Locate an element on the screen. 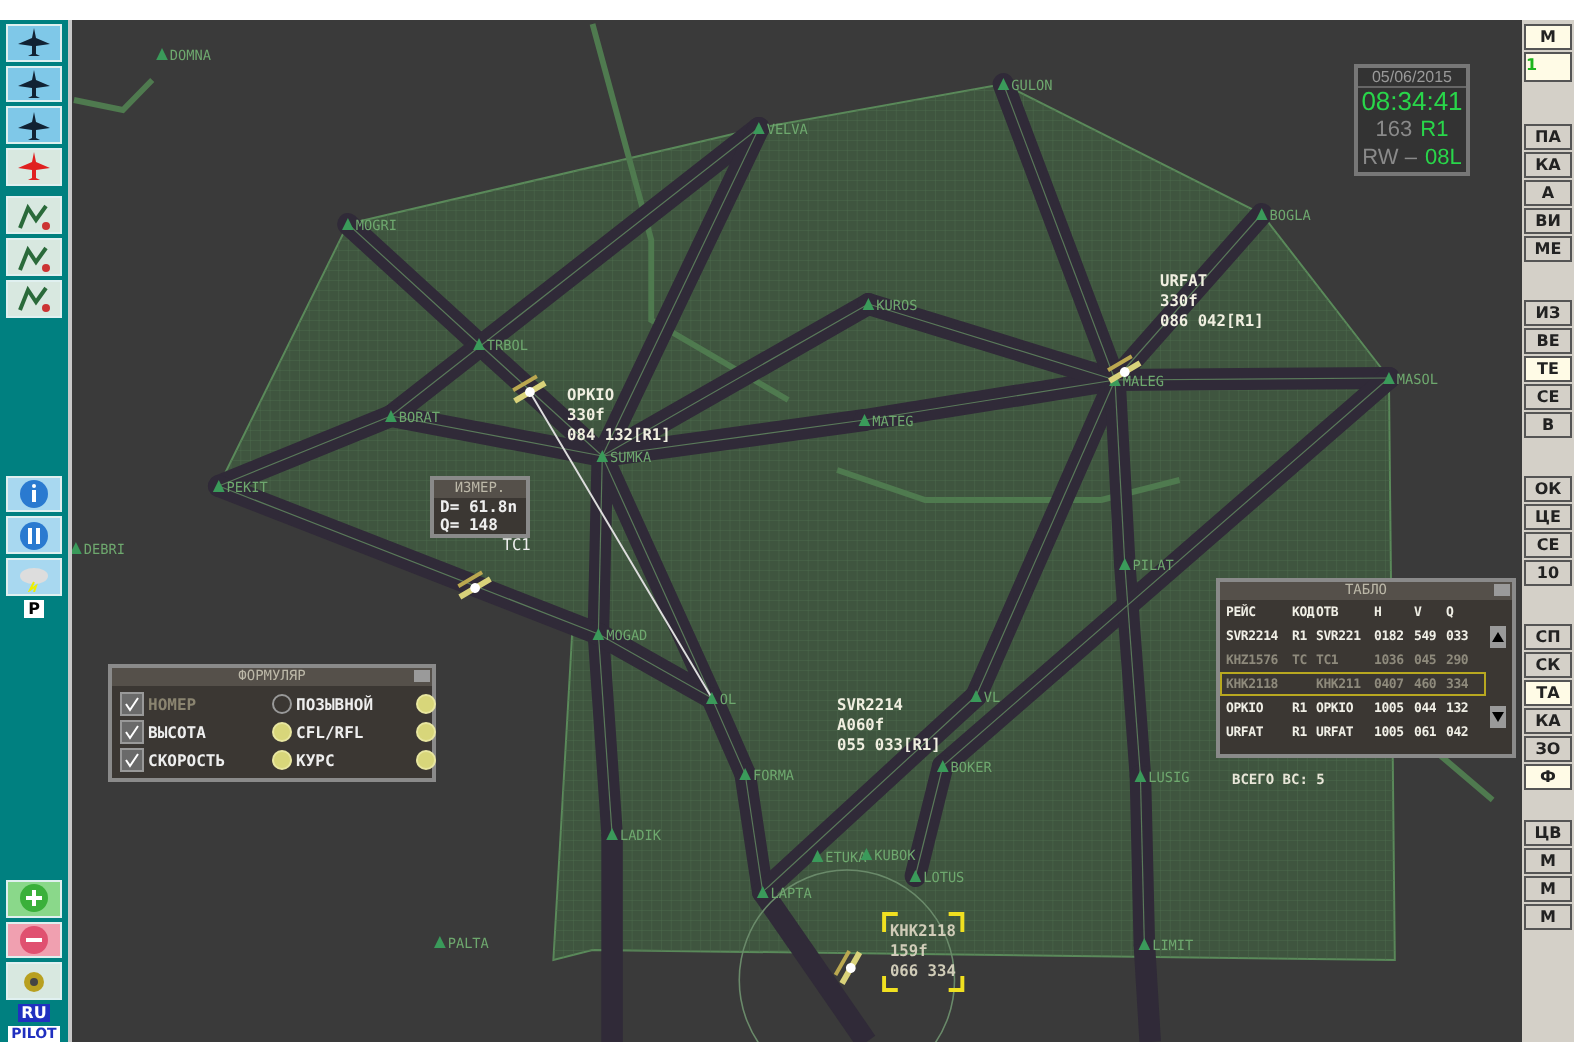 This screenshot has width=1574, height=1042. flight-label: 066 334 is located at coordinates (922, 971).